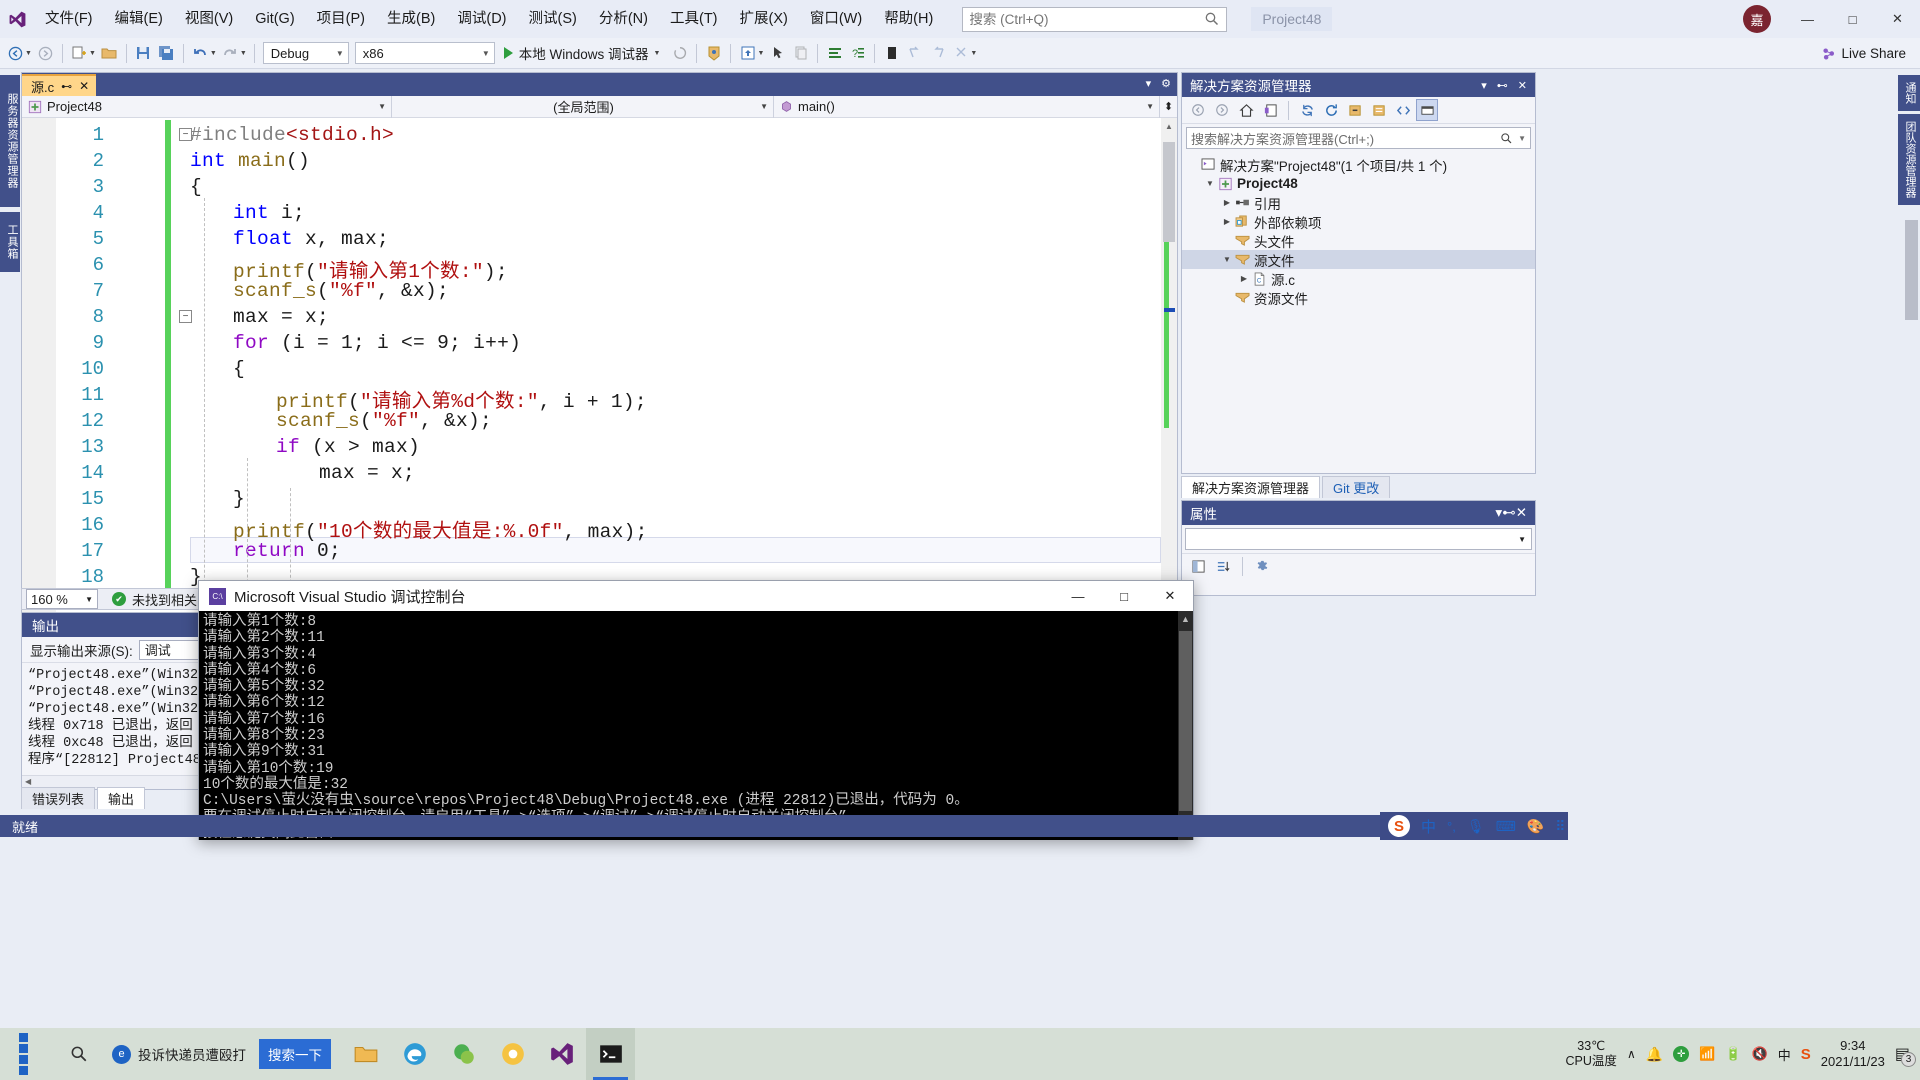 This screenshot has width=1920, height=1080. What do you see at coordinates (166, 53) in the screenshot?
I see `save-all-icon` at bounding box center [166, 53].